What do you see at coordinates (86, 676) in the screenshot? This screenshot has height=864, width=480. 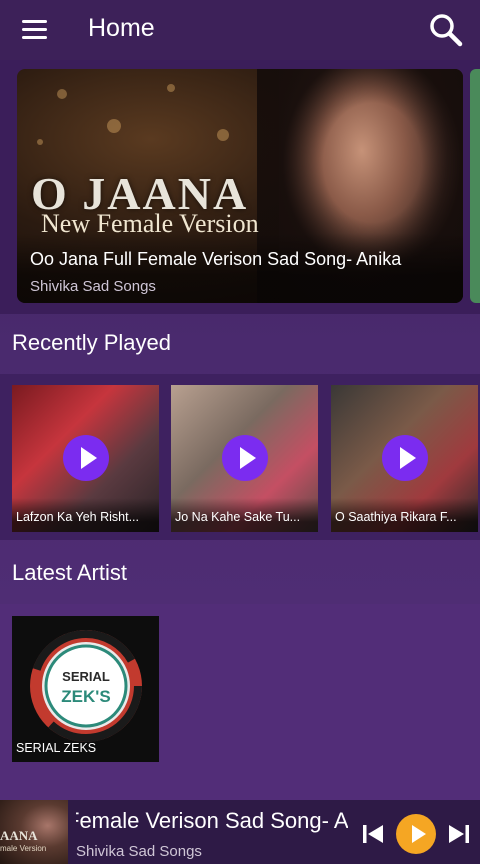 I see `svg-text: SERIAL` at bounding box center [86, 676].